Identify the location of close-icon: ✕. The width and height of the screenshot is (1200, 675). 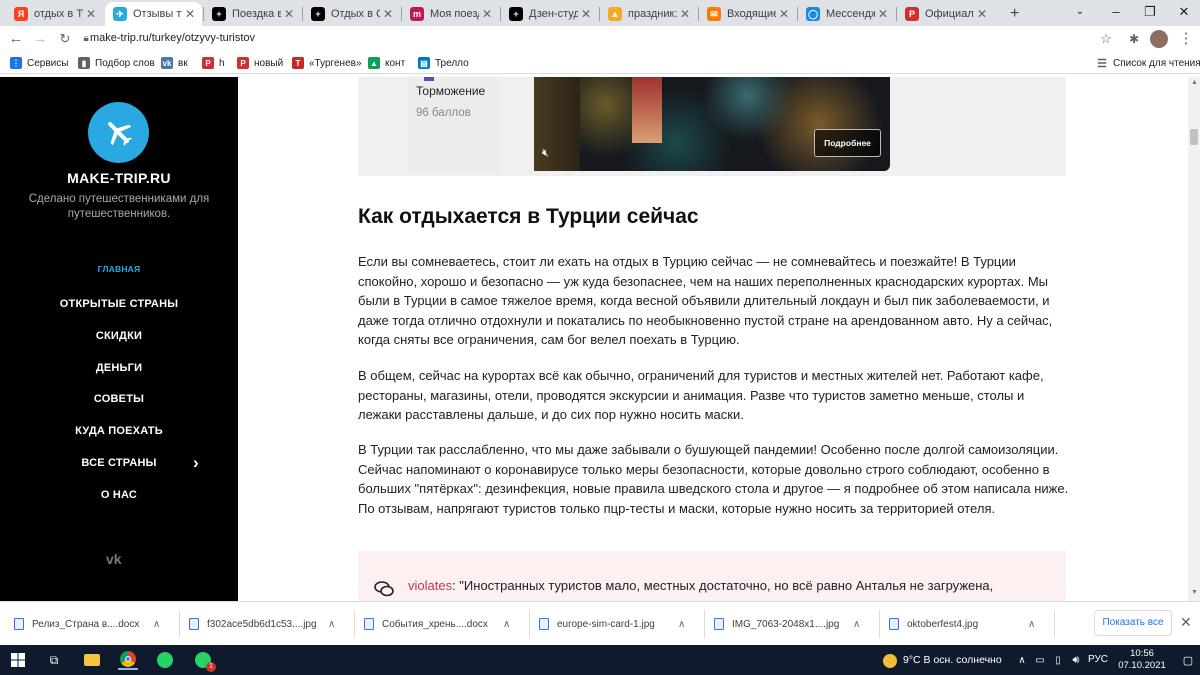
(1186, 622).